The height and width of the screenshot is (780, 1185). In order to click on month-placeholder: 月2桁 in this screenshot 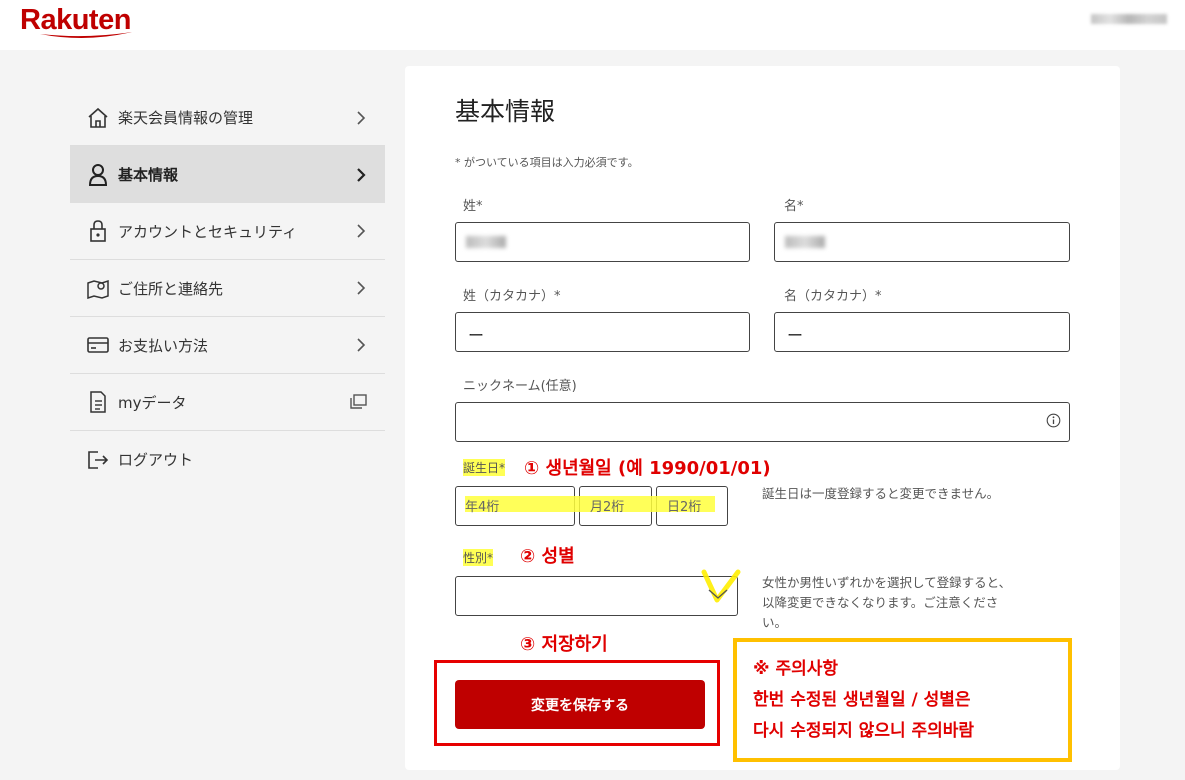, I will do `click(607, 507)`.